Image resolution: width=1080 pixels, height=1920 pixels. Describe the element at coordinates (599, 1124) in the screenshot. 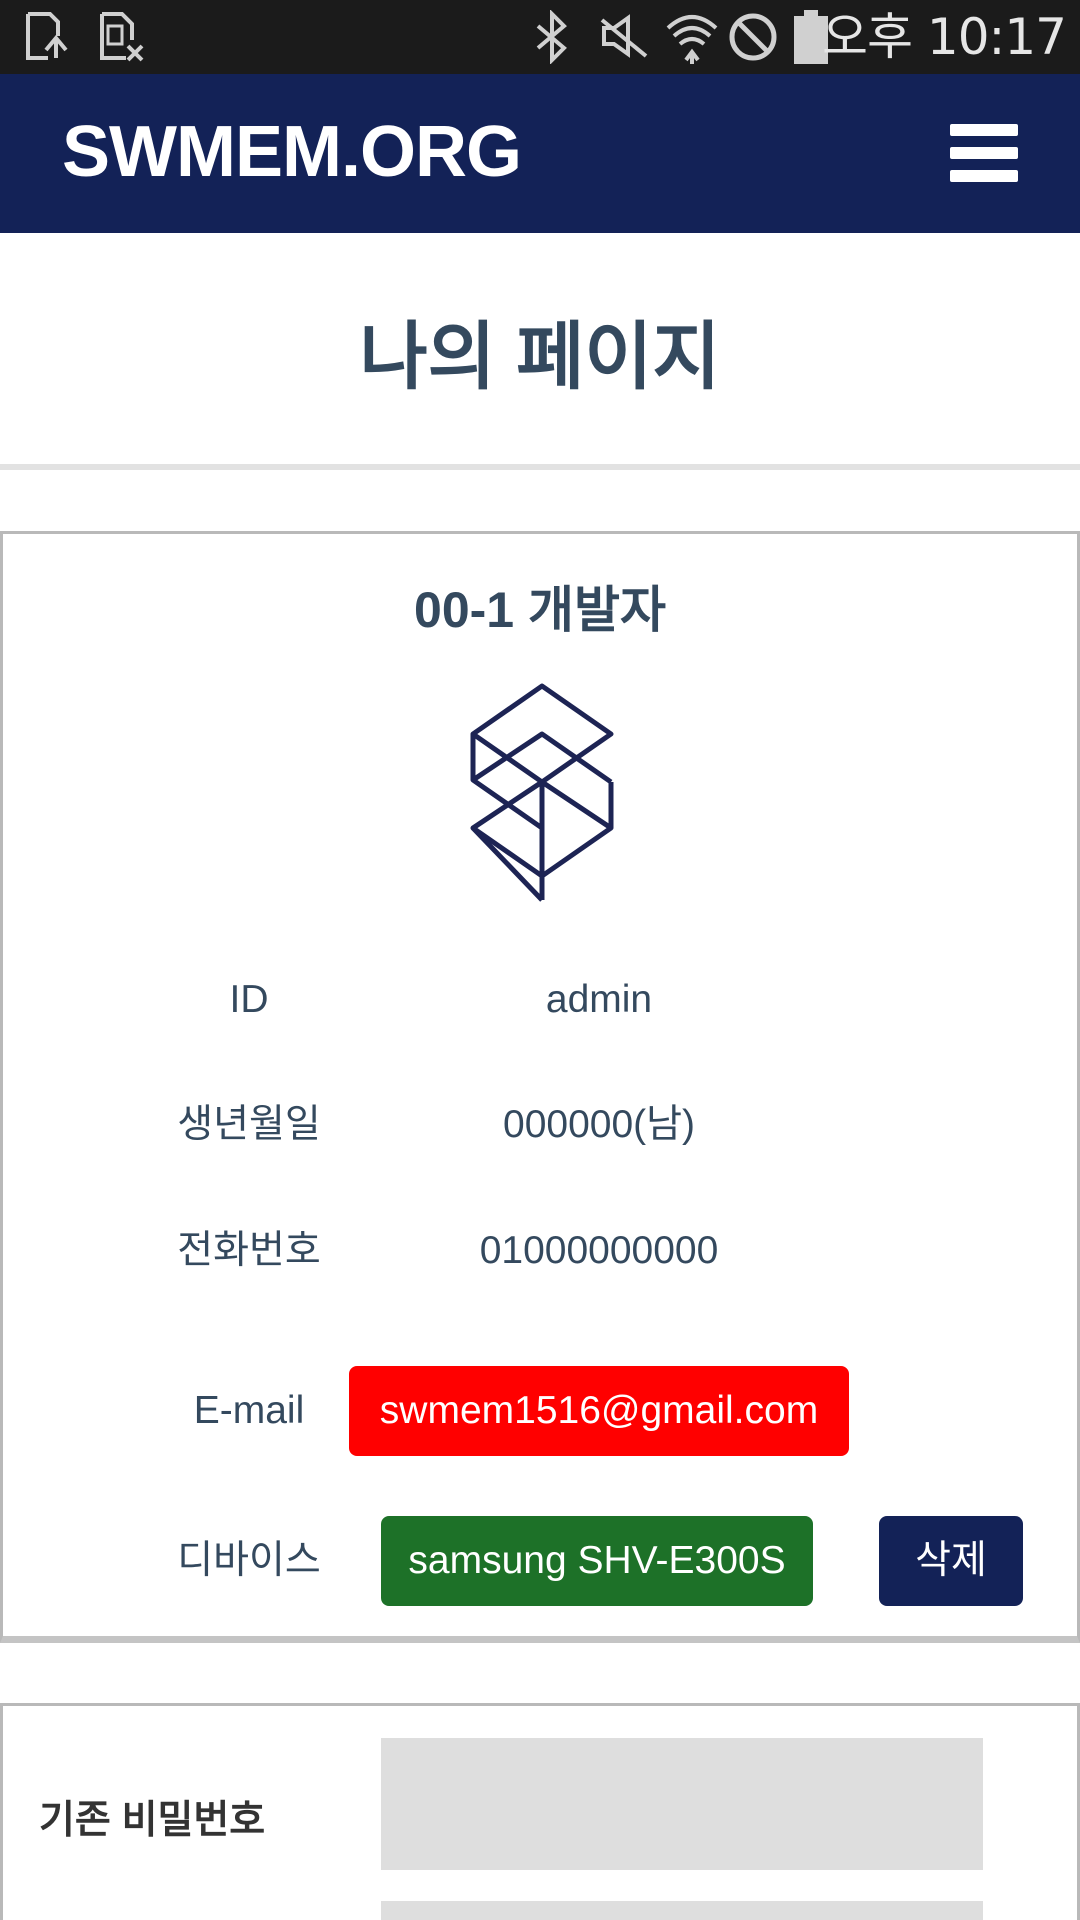

I see `row-value-birthdate: 000000(남)` at that location.